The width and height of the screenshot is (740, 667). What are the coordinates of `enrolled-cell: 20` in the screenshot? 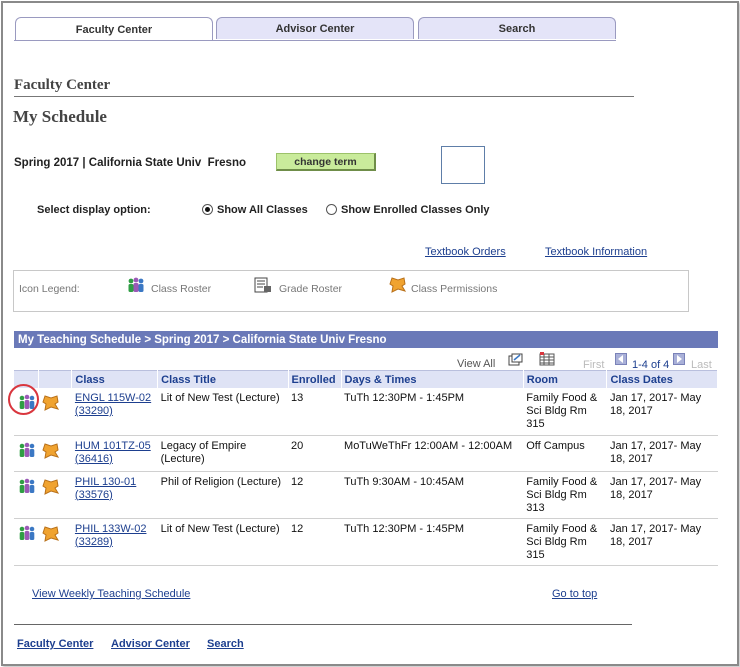 It's located at (315, 453).